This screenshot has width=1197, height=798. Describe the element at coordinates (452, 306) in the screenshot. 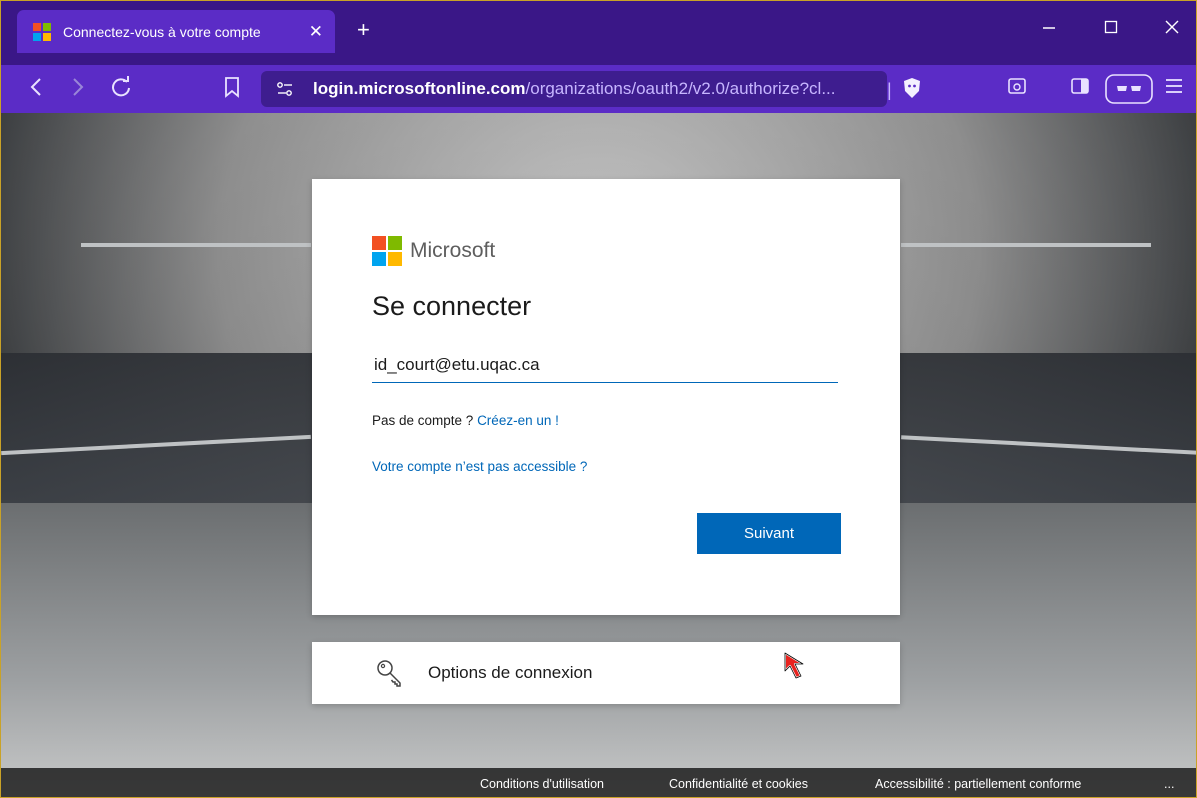

I see `page-title: Se connecter` at that location.